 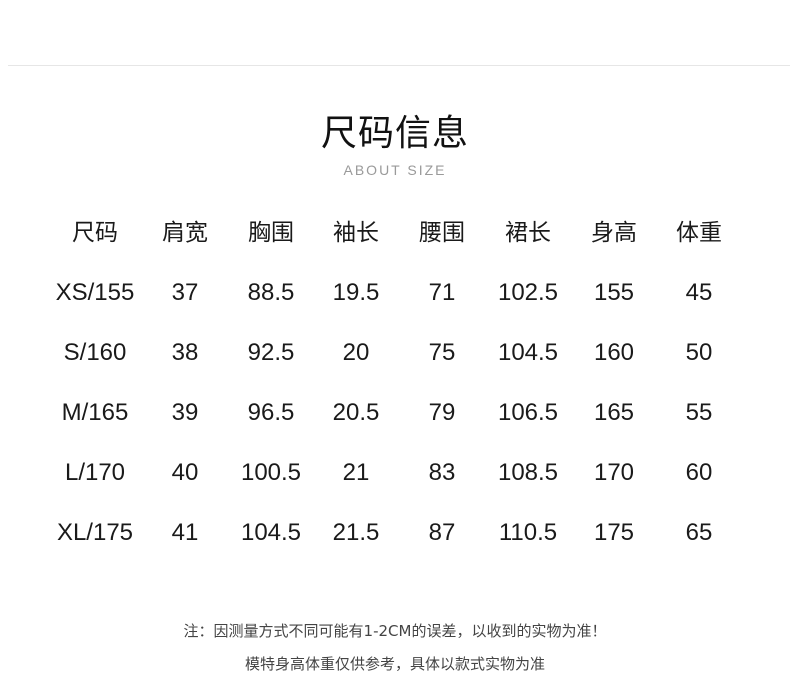 I want to click on height-cell: 165, so click(x=614, y=412).